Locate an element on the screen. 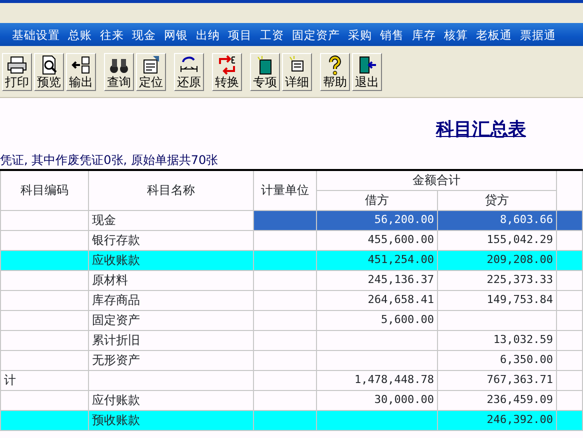 Image resolution: width=583 pixels, height=438 pixels. toolbar-button: 查询 is located at coordinates (119, 71).